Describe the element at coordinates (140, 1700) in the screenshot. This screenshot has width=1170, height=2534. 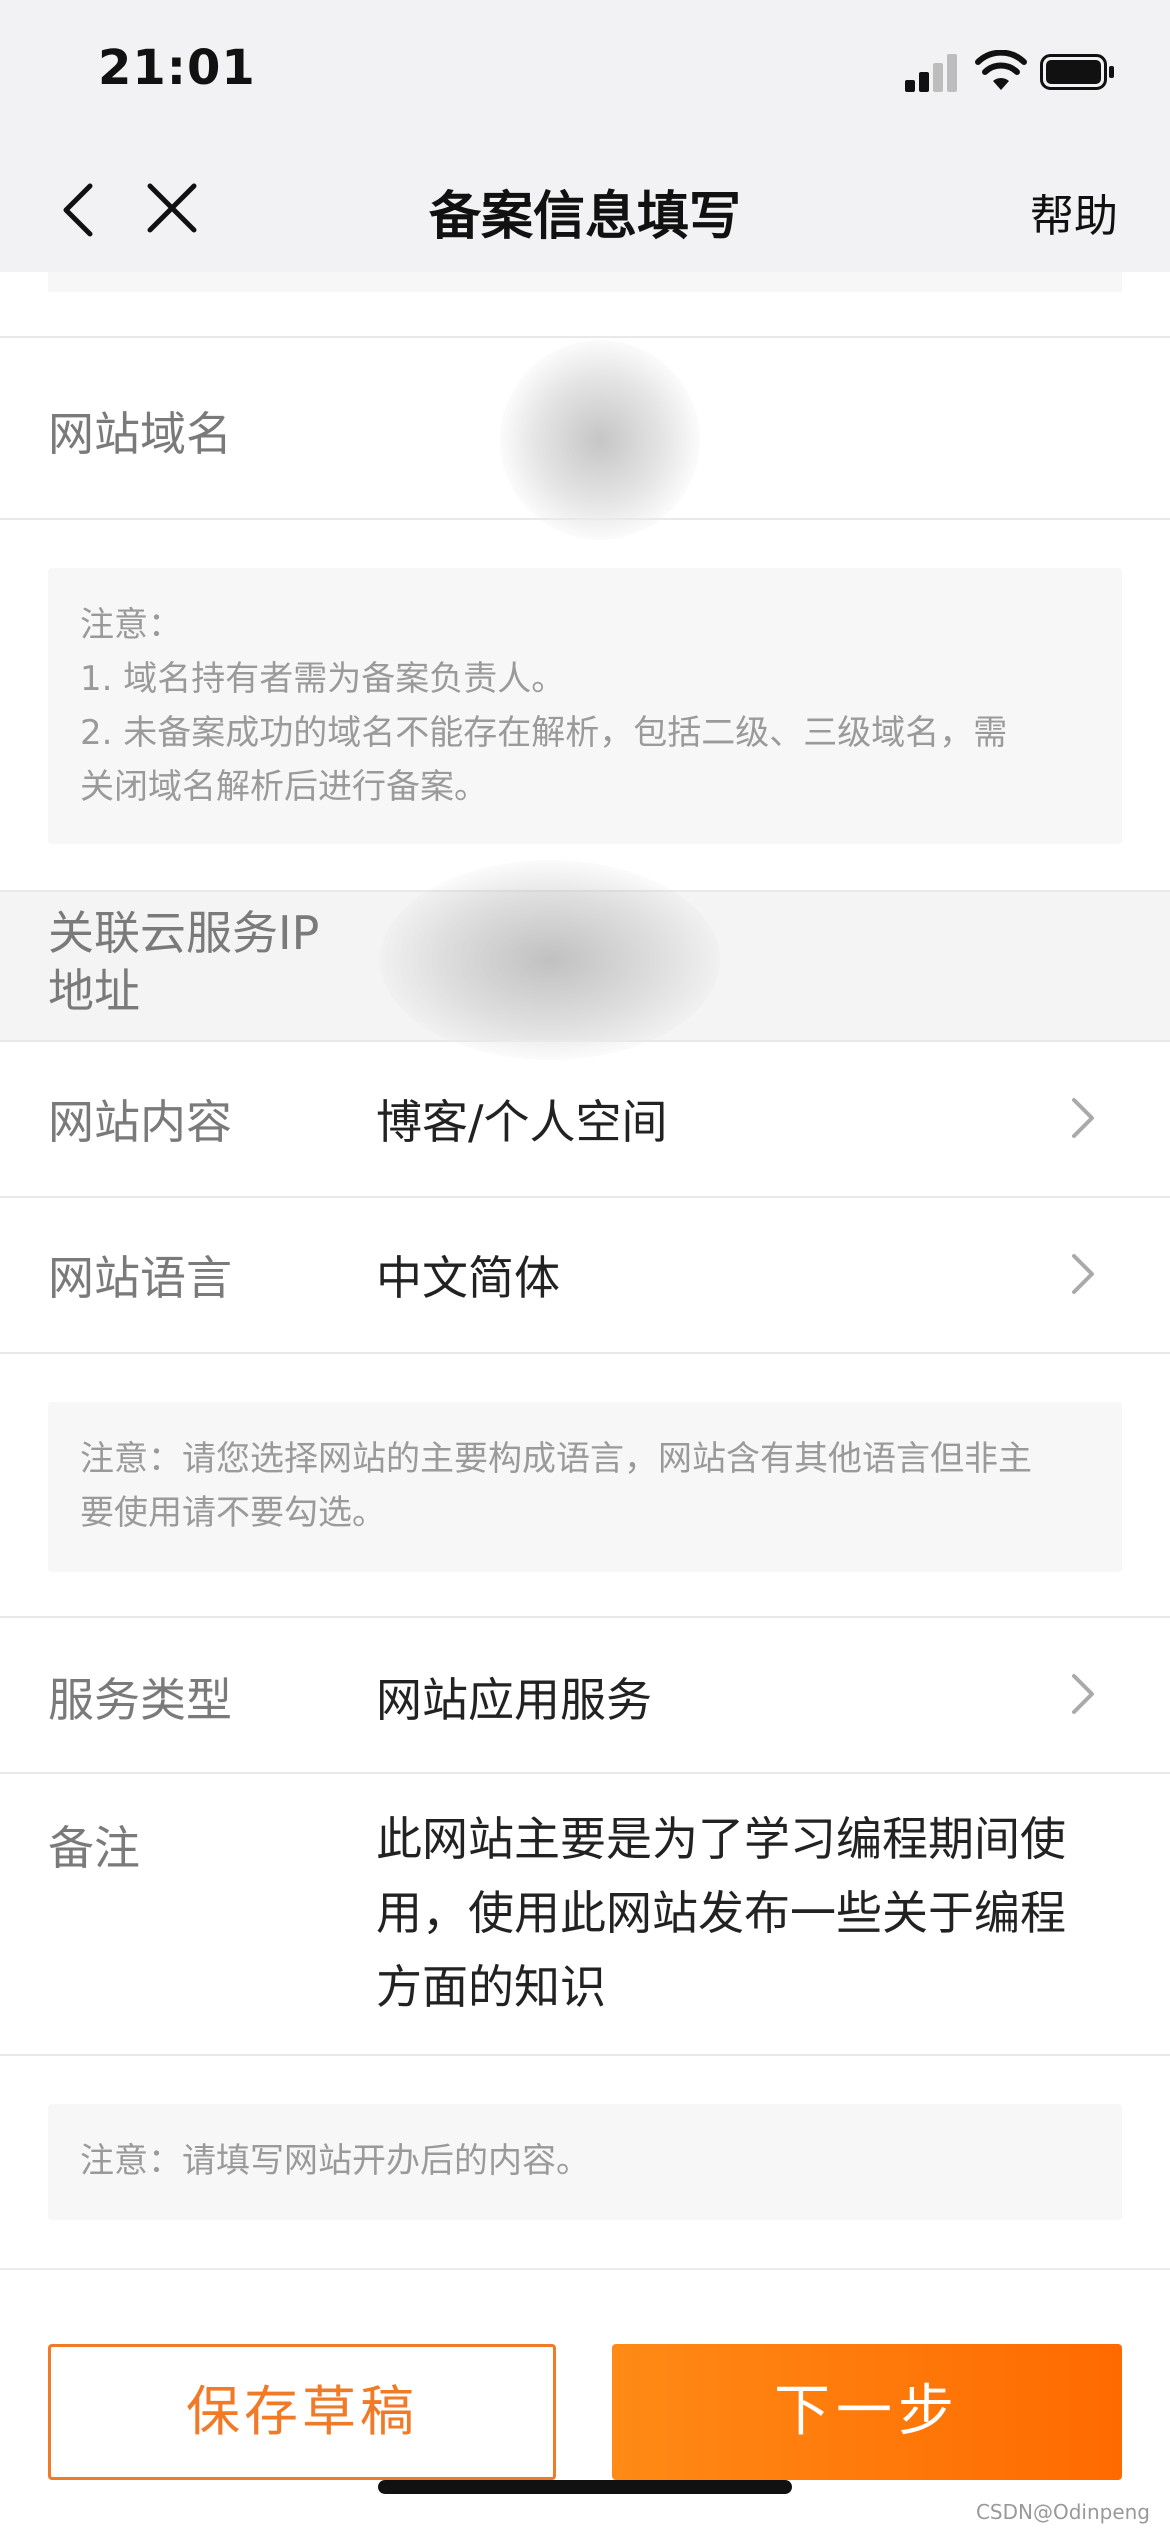
I see `service-type-label: 服务类型` at that location.